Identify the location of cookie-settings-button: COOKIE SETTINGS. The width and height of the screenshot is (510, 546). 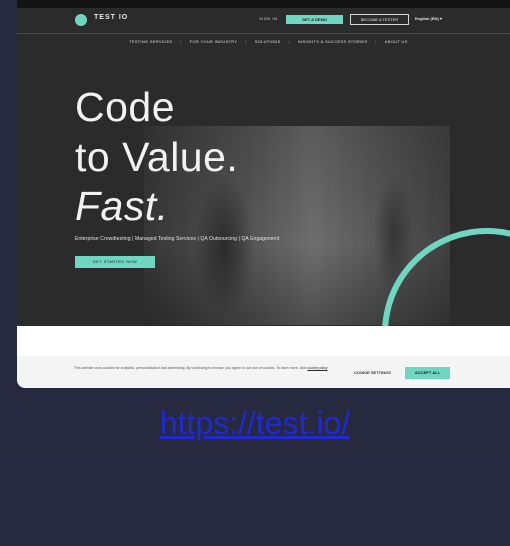
(372, 372).